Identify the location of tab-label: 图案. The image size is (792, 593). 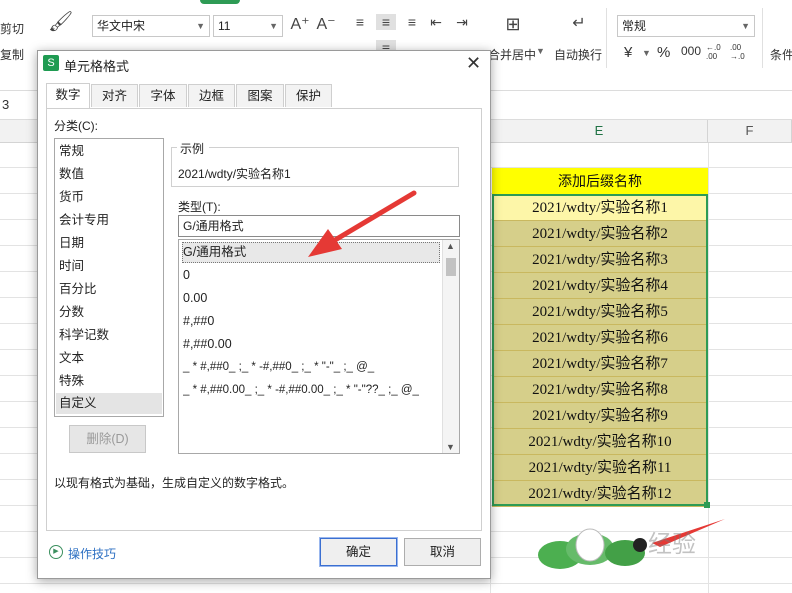
(260, 96).